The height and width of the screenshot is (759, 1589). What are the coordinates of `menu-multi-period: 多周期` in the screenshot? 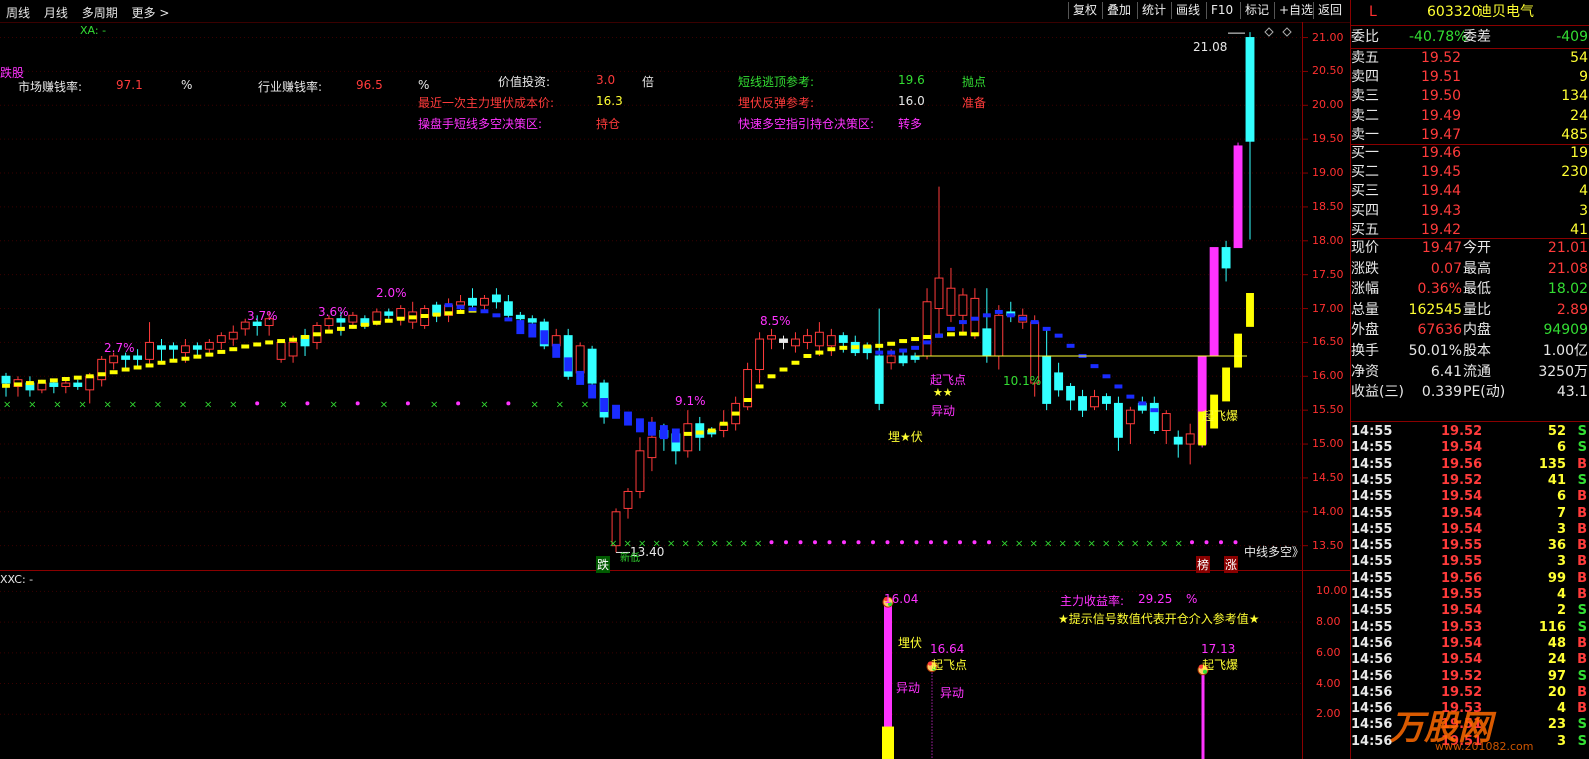 It's located at (100, 13).